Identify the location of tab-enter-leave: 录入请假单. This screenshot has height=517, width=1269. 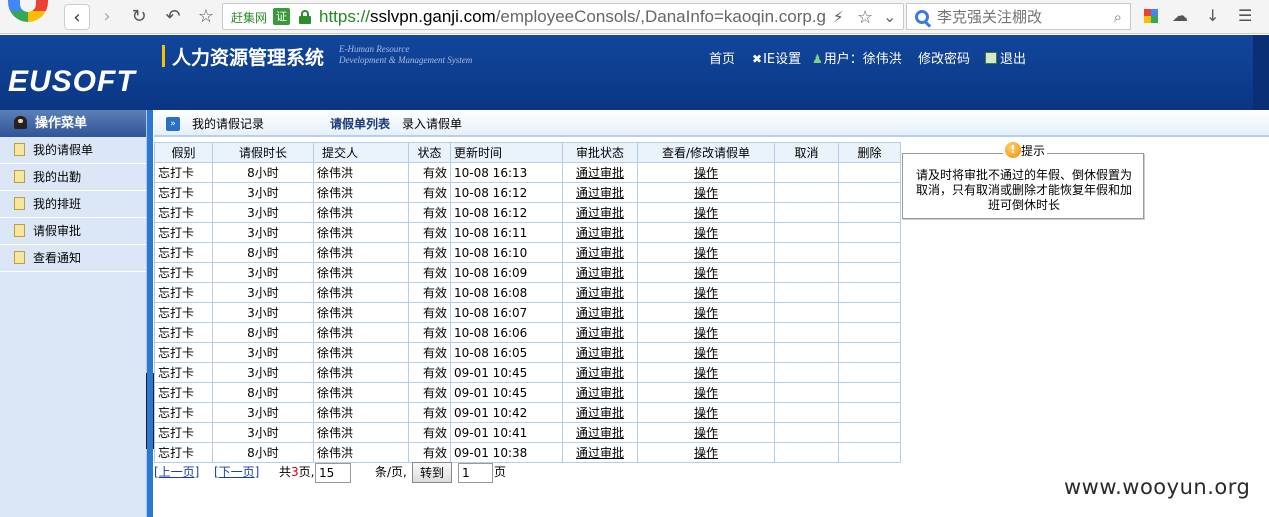
(432, 123).